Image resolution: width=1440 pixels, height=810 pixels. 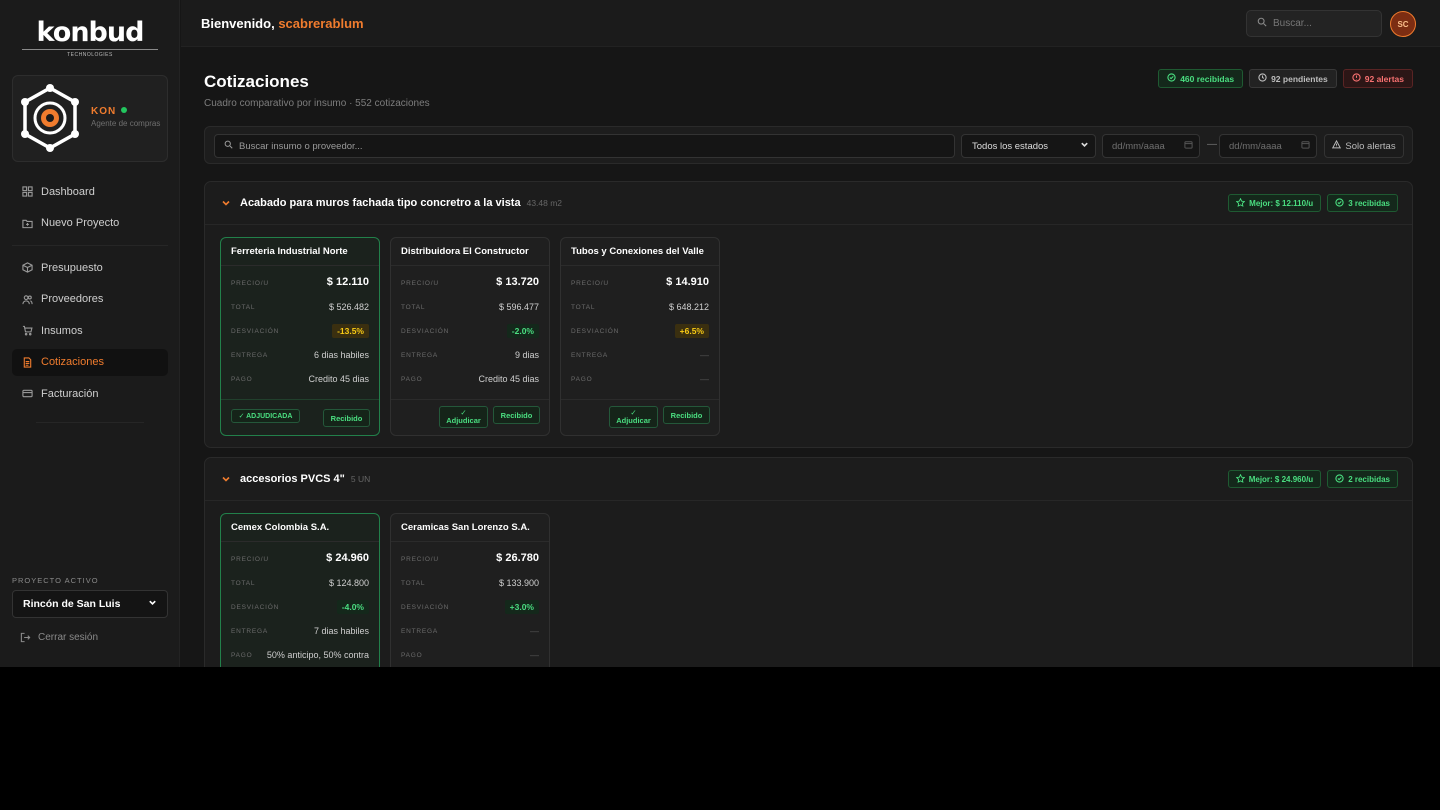 I want to click on supplier-name: Ceramicas San Lorenzo S.A., so click(x=470, y=528).